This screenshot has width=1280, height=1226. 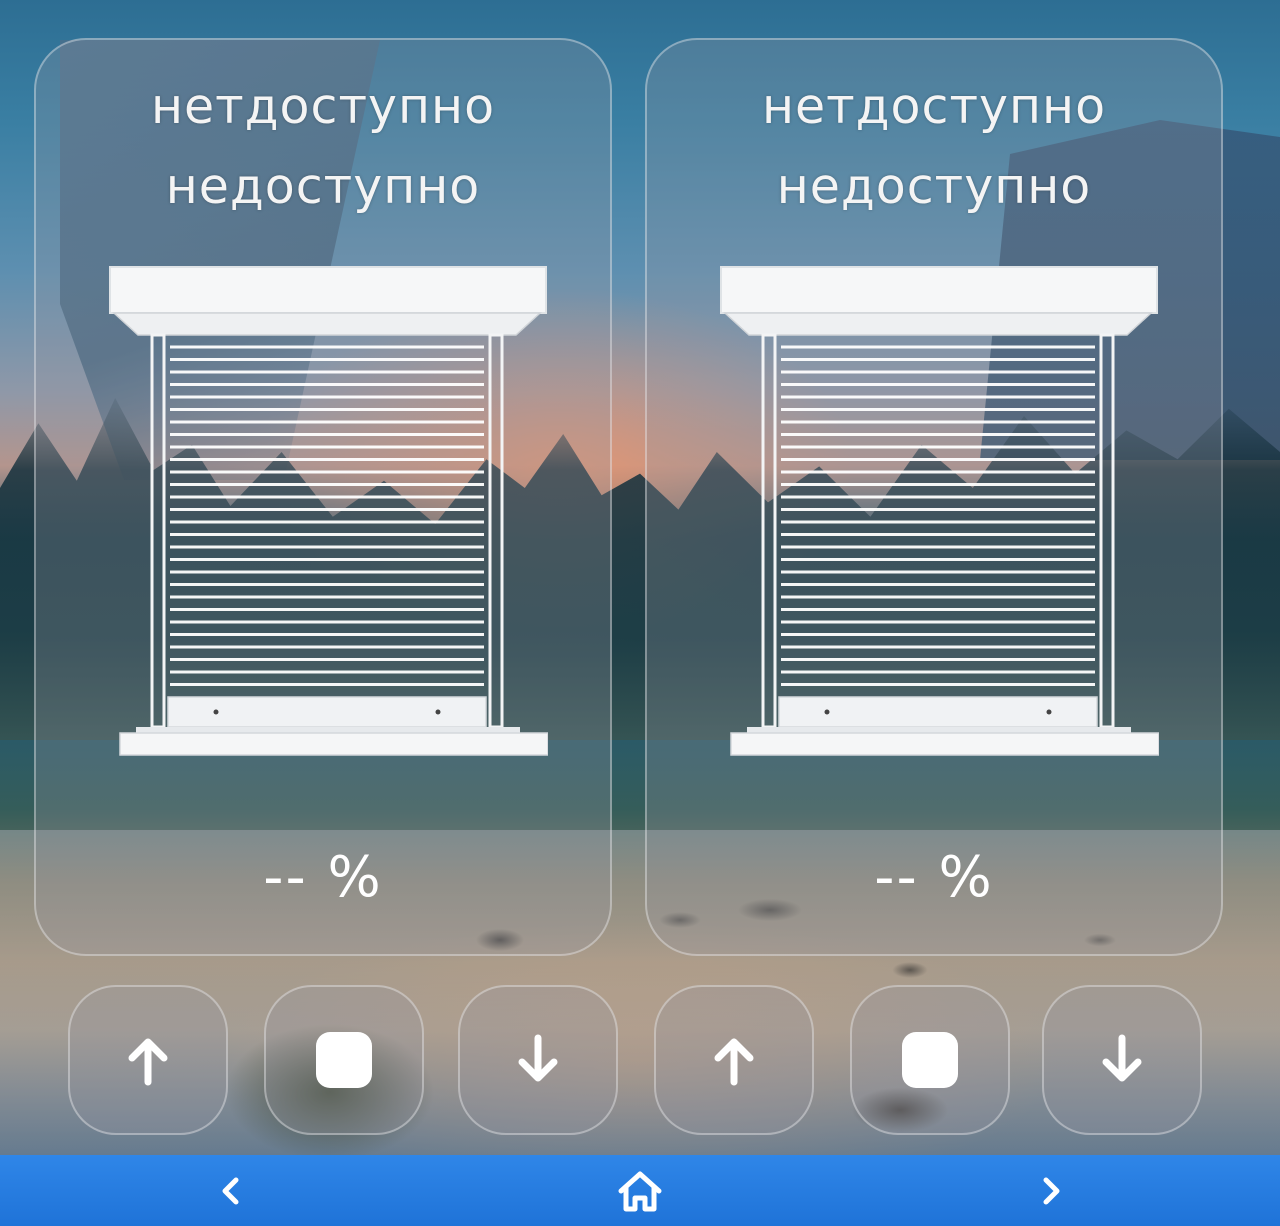 I want to click on shutter-1-position-percent: -- %, so click(x=323, y=877).